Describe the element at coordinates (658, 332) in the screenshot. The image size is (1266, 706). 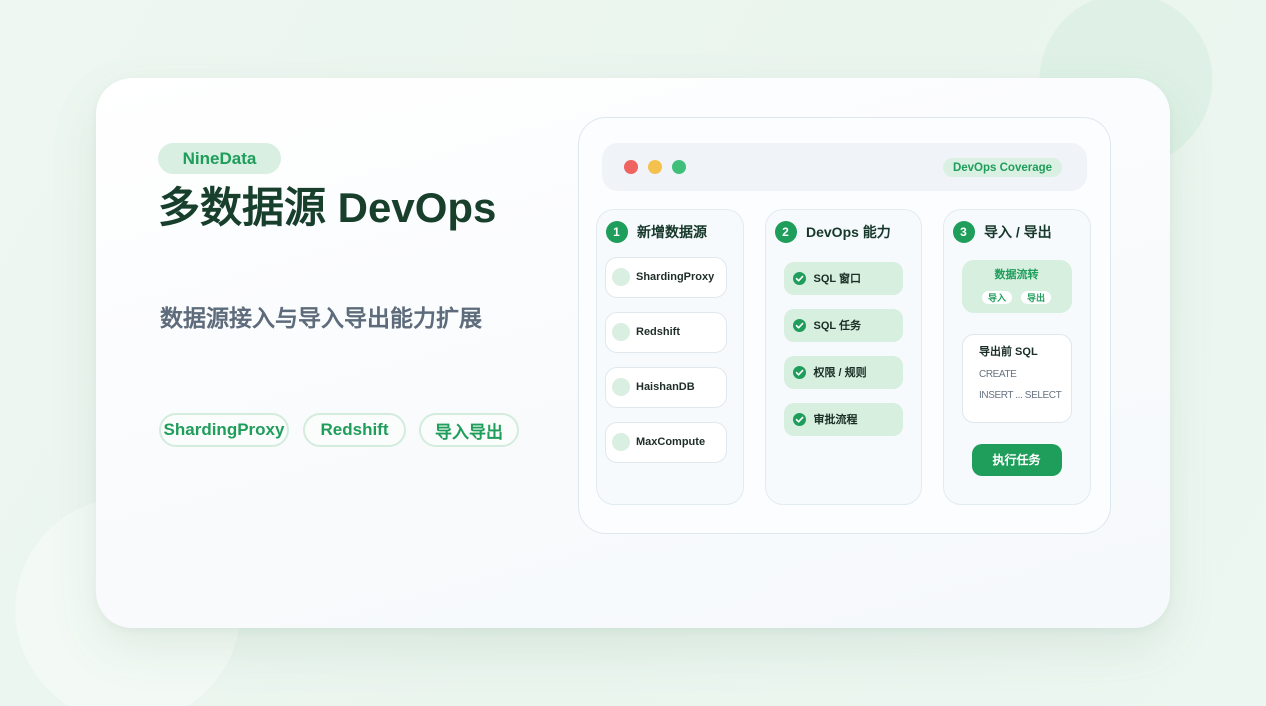
I see `datasource-label: Redshift` at that location.